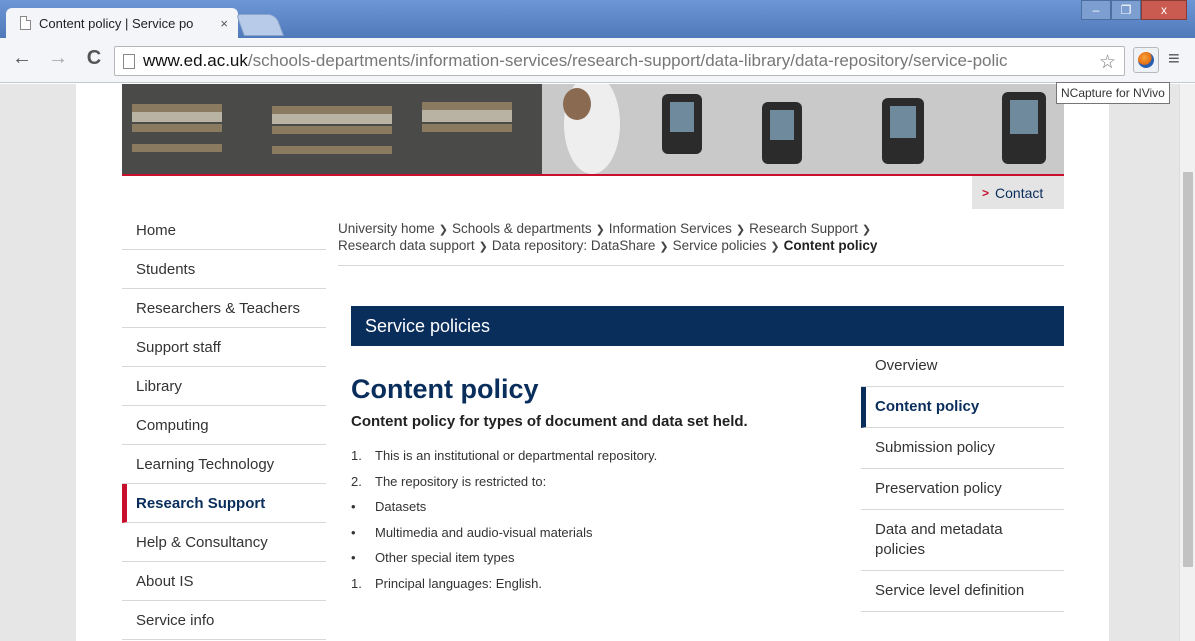 The image size is (1195, 641). I want to click on nav-item-help-consultancy: Help & Consultancy, so click(224, 542).